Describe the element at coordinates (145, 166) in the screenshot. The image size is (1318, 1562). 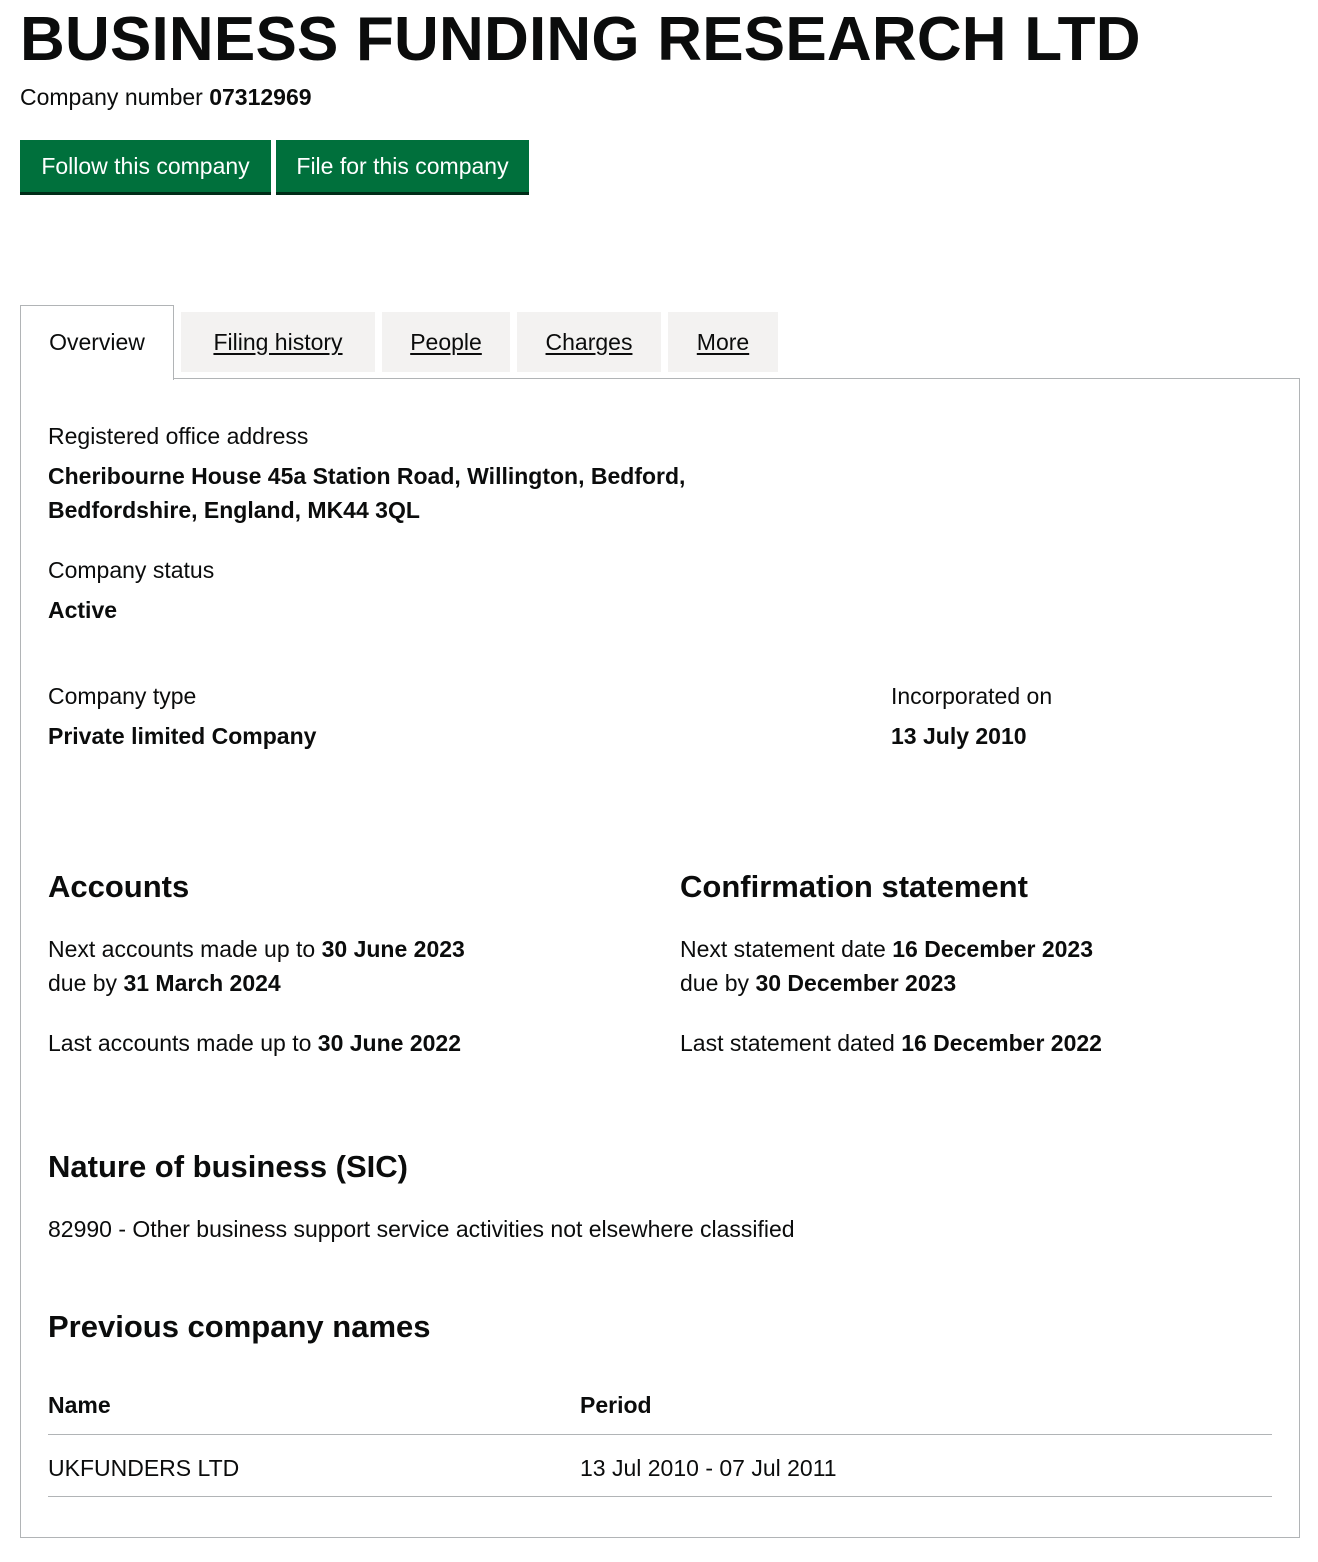
I see `follow-company-button: Follow this company` at that location.